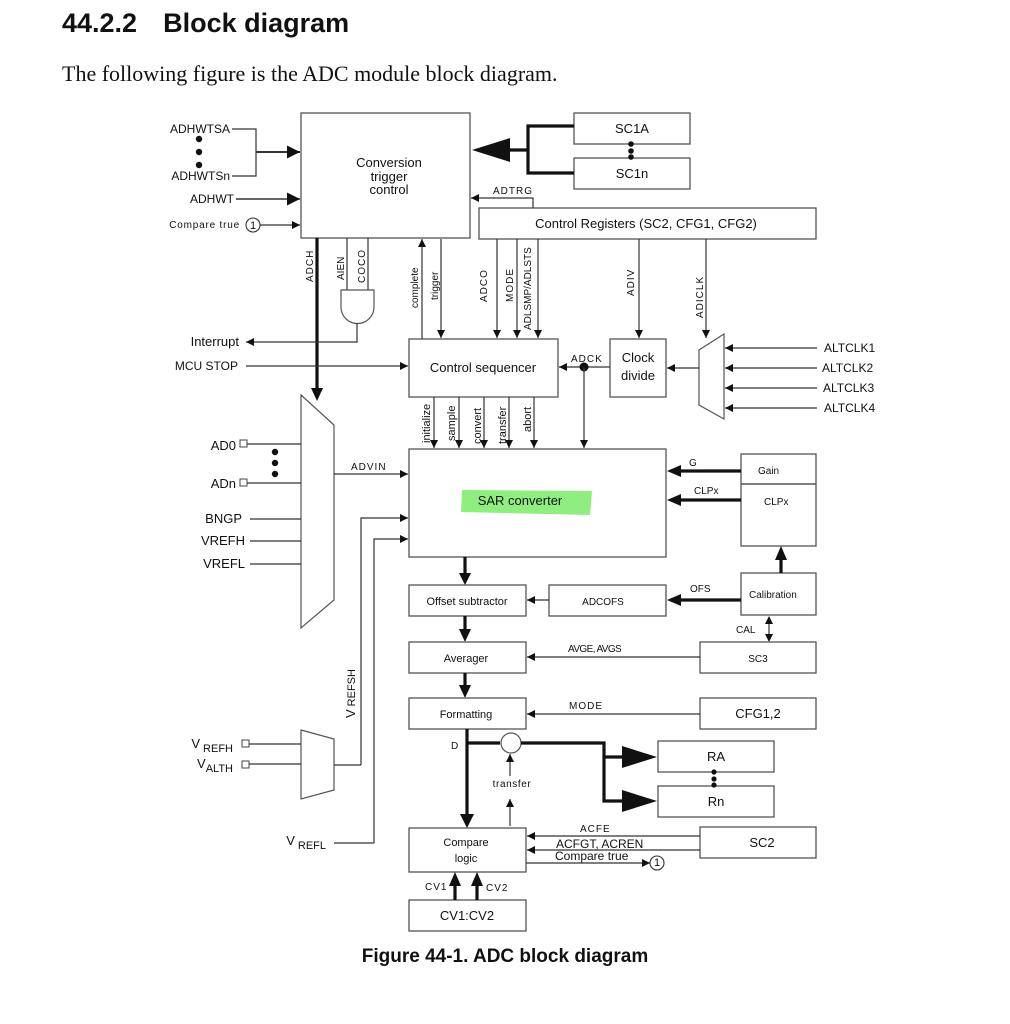 Image resolution: width=1010 pixels, height=1024 pixels. I want to click on sequencer-outputs: initialize sample convert transfer abort, so click(479, 422).